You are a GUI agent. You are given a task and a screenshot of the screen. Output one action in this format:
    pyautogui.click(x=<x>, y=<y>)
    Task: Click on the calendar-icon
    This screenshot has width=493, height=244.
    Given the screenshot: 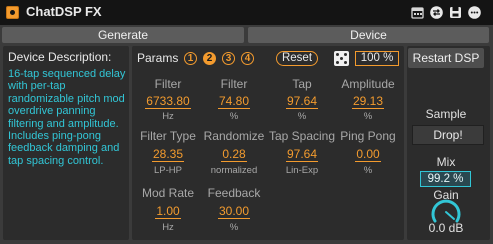 What is the action you would take?
    pyautogui.click(x=417, y=12)
    